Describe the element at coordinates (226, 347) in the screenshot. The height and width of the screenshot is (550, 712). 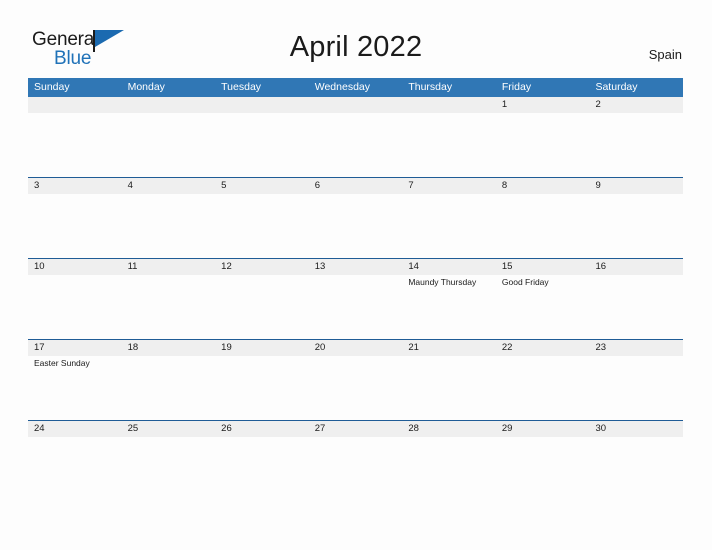
I see `day-number: 19` at that location.